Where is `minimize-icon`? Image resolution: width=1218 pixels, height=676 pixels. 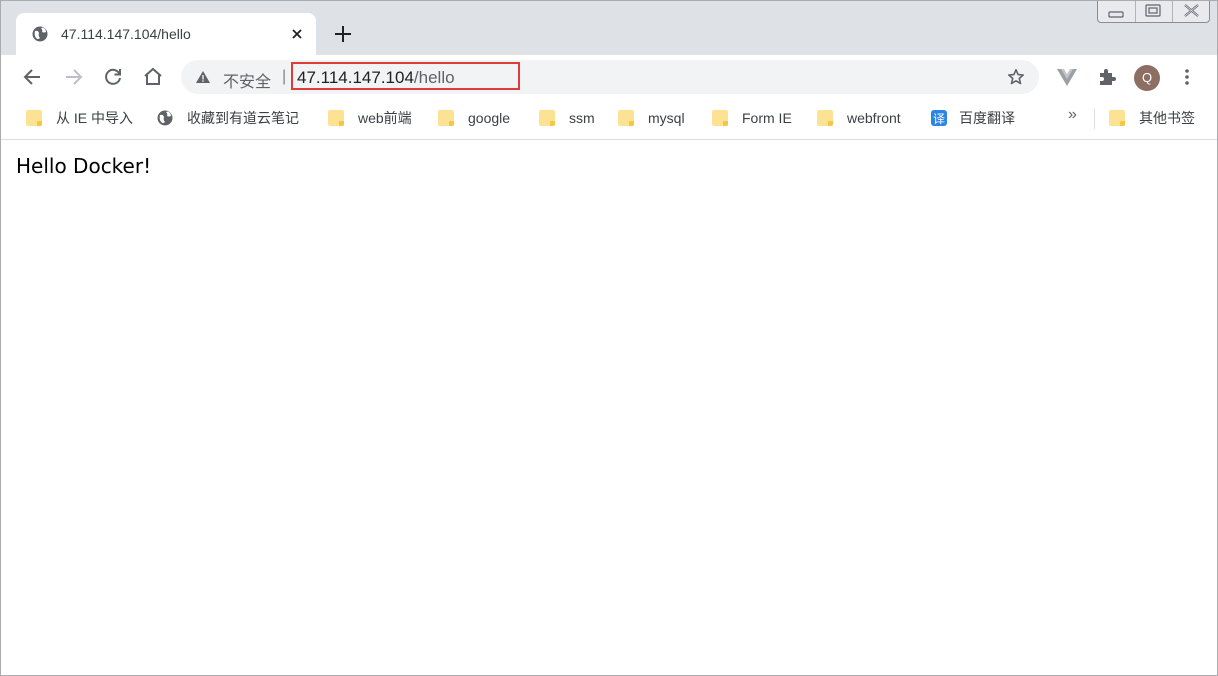 minimize-icon is located at coordinates (1116, 14).